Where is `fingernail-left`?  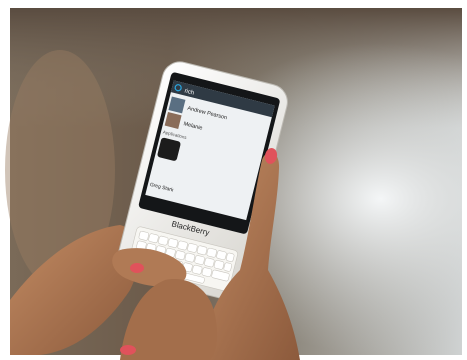
fingernail-left is located at coordinates (137, 268).